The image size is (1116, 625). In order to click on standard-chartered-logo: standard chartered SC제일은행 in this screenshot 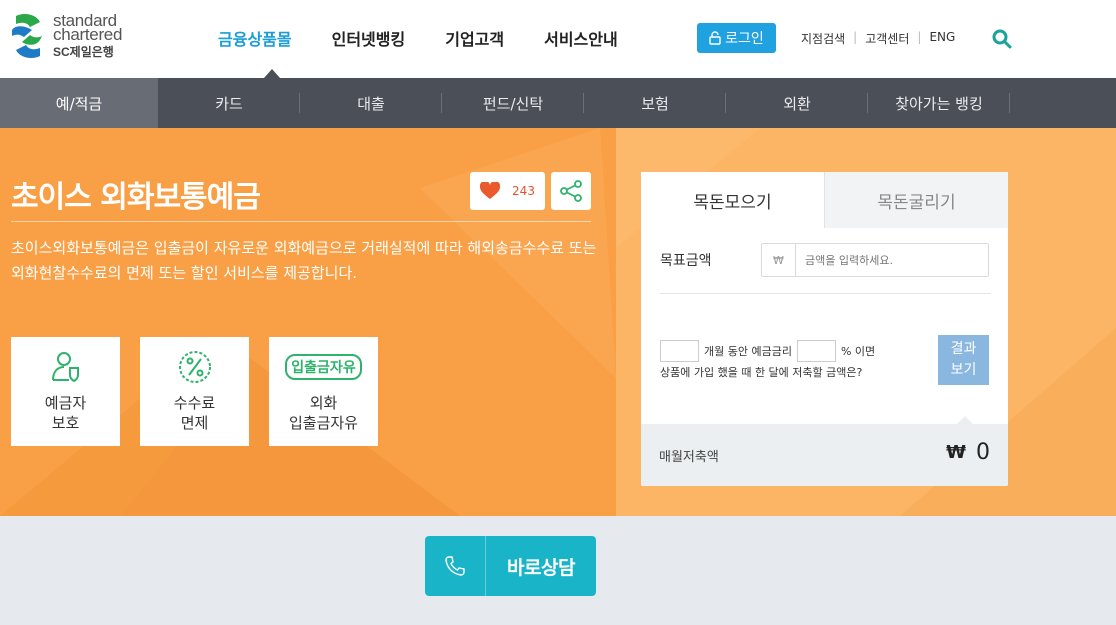, I will do `click(80, 38)`.